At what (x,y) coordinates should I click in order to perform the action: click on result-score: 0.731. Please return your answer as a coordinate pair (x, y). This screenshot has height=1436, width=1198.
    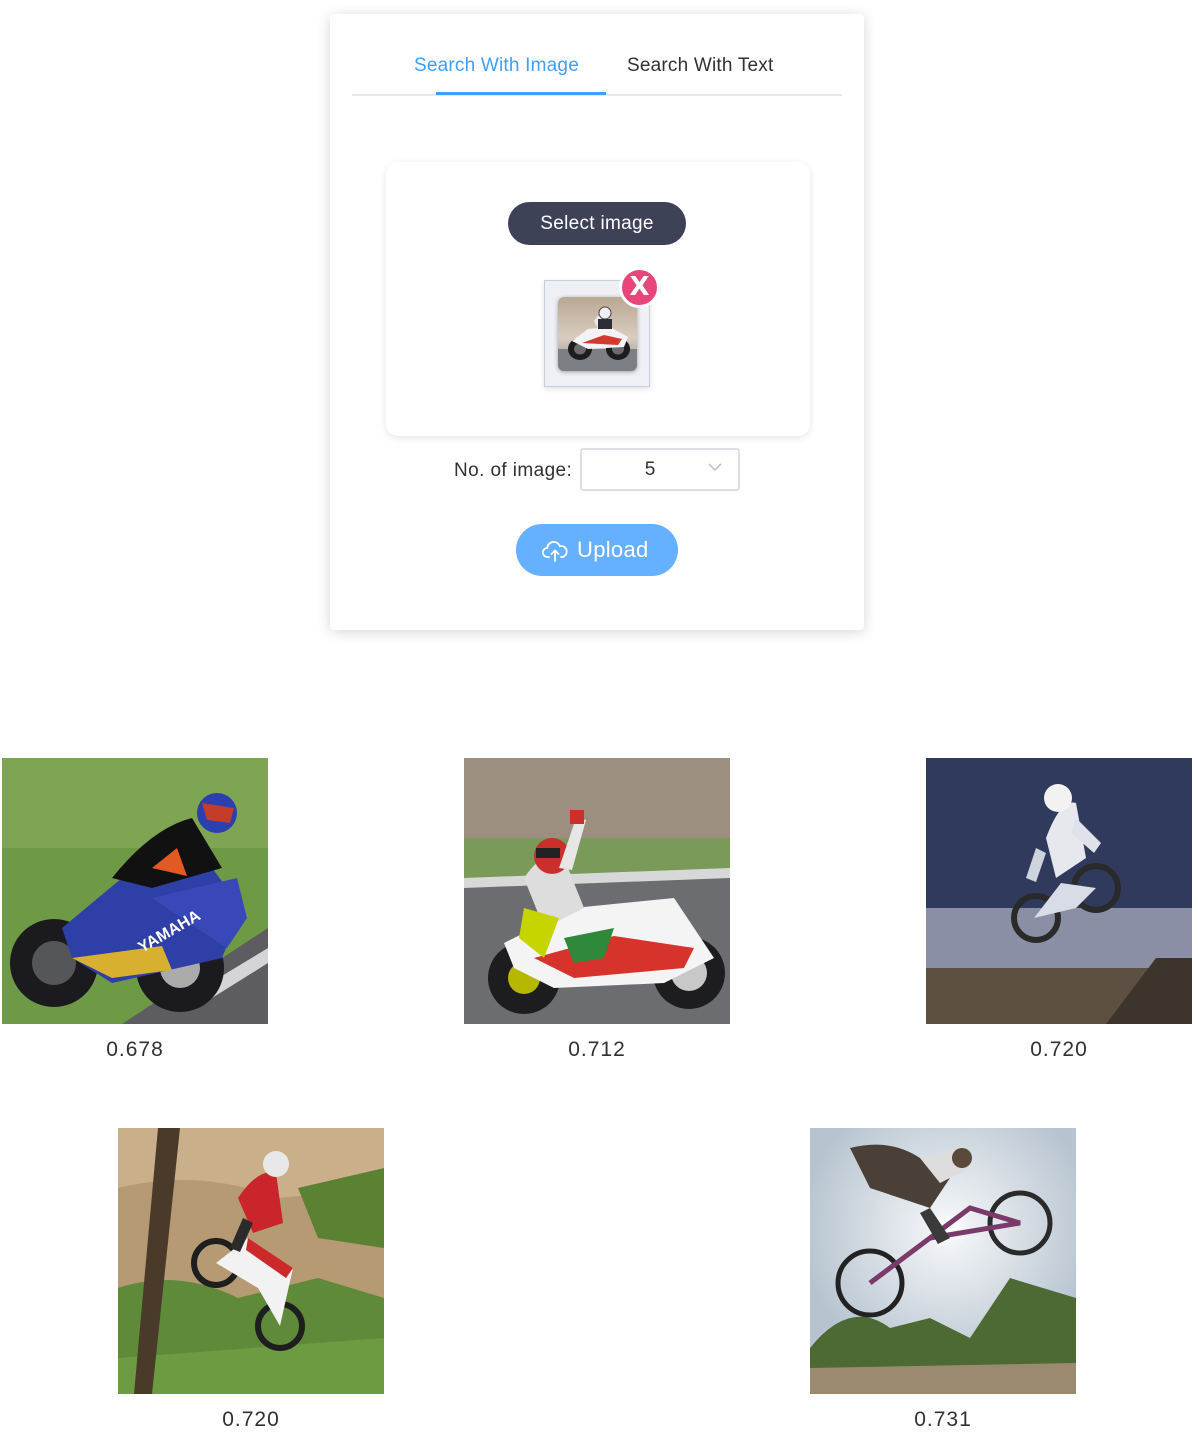
    Looking at the image, I should click on (943, 1419).